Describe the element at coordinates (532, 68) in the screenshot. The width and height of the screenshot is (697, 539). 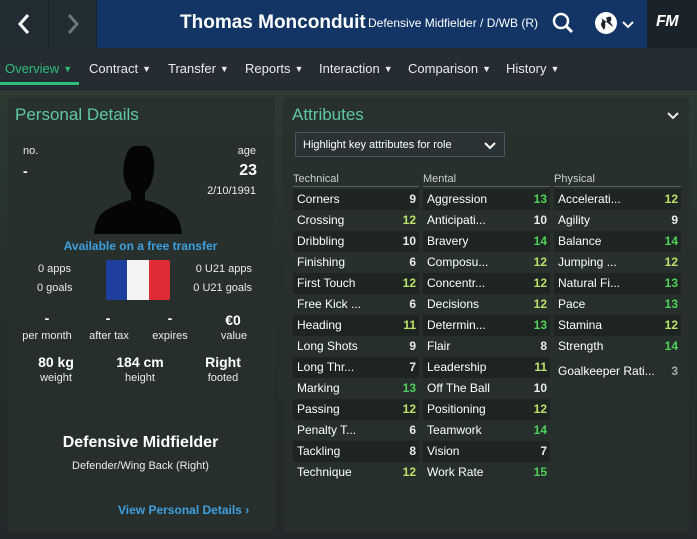
I see `tab-history: History ▼` at that location.